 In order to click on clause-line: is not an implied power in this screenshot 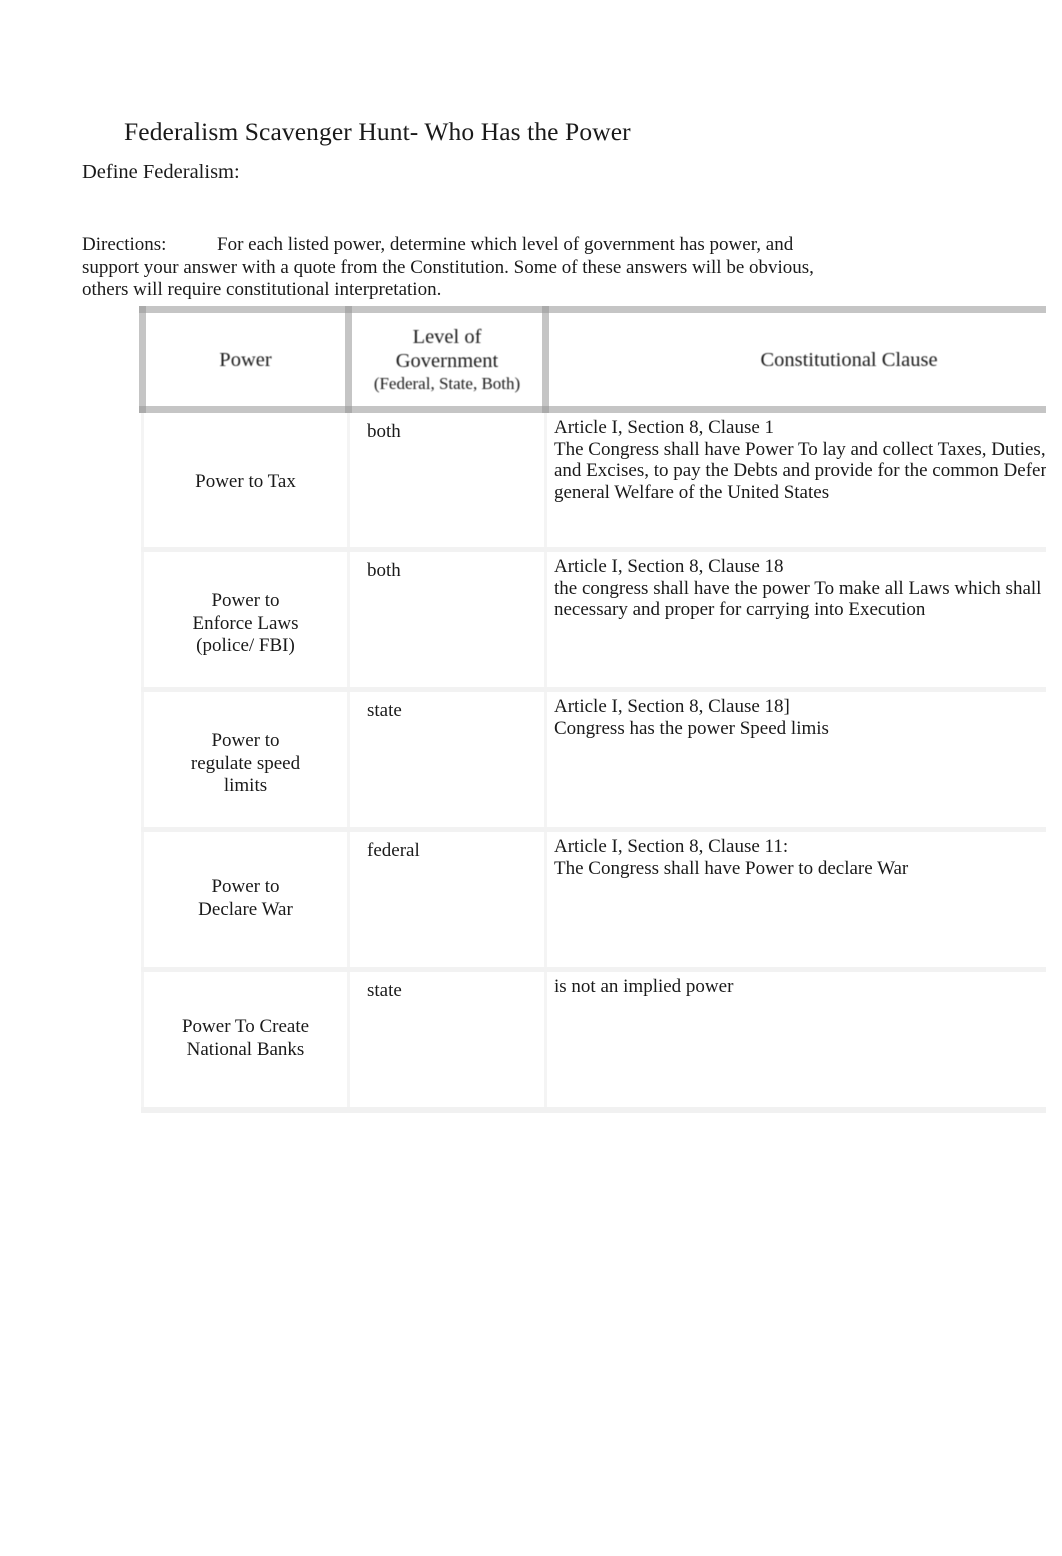, I will do `click(644, 986)`.